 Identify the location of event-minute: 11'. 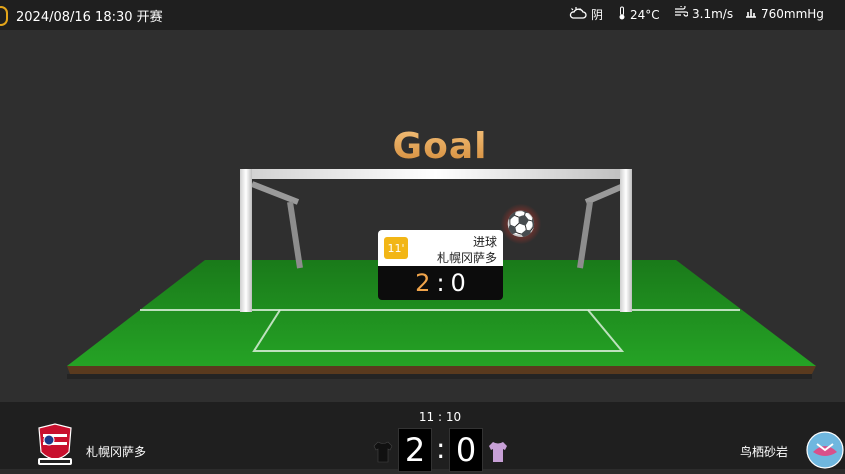
(396, 248).